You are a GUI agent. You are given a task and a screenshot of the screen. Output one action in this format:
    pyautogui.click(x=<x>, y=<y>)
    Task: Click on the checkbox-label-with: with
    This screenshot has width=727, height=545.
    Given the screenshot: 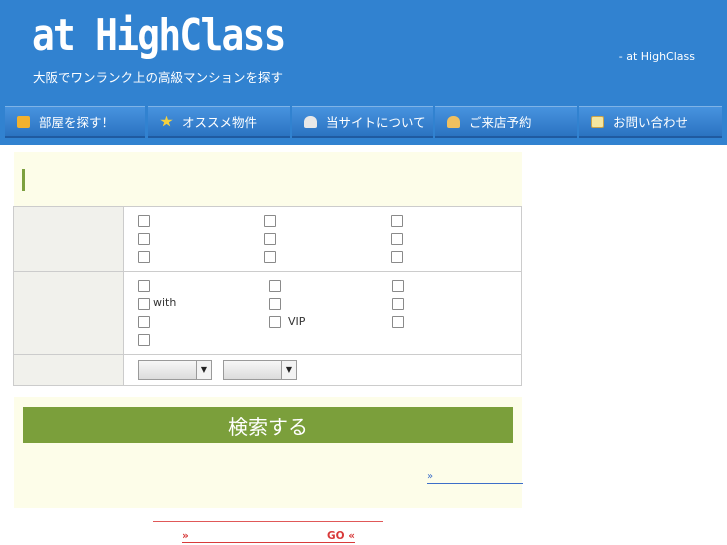 What is the action you would take?
    pyautogui.click(x=165, y=302)
    